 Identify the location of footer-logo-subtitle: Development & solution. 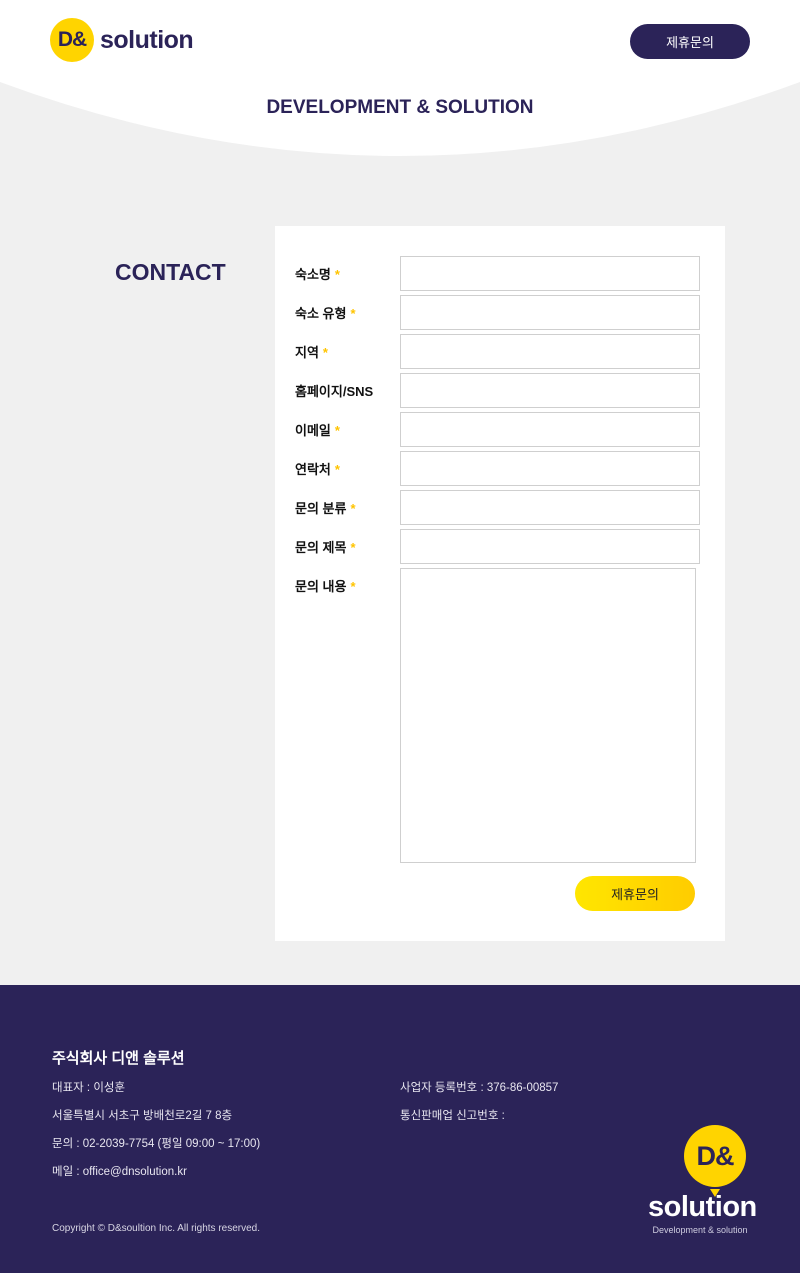
(700, 1230).